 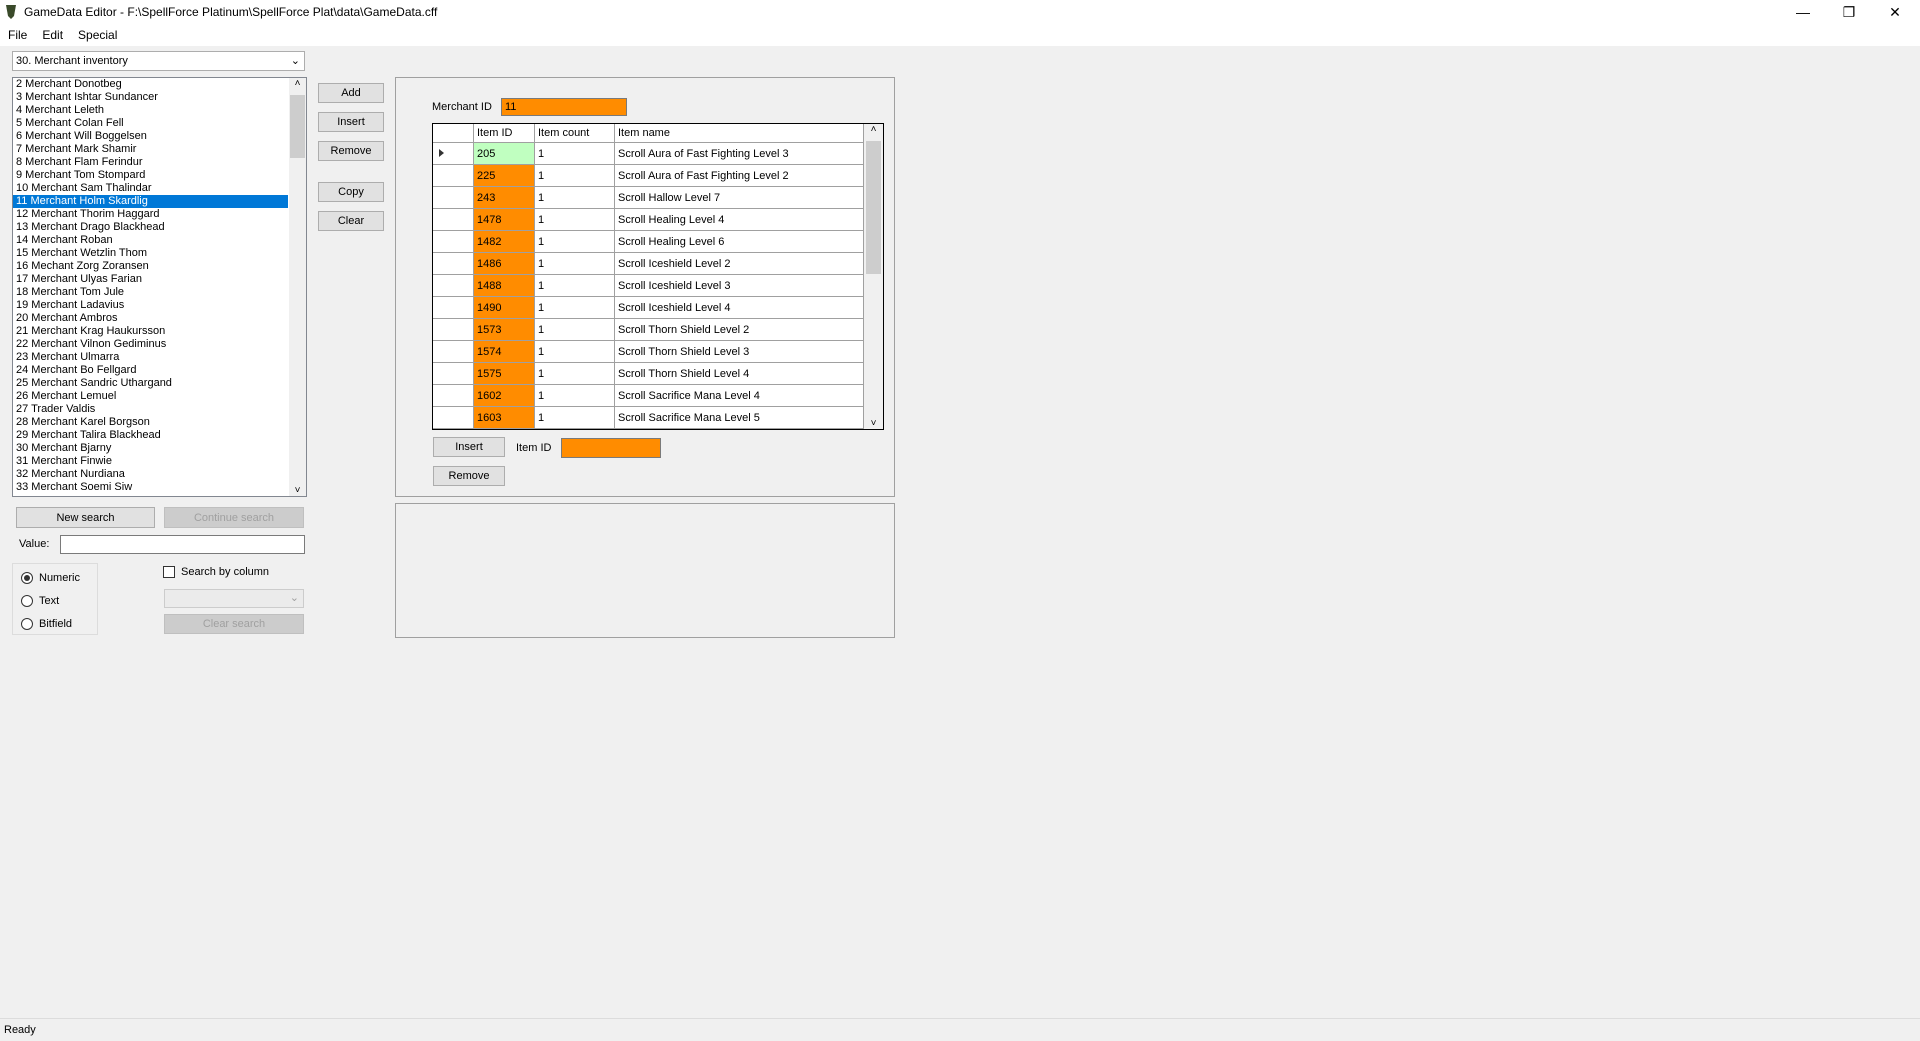 I want to click on merchant-list-item: 19 Merchant Ladavius, so click(x=150, y=305).